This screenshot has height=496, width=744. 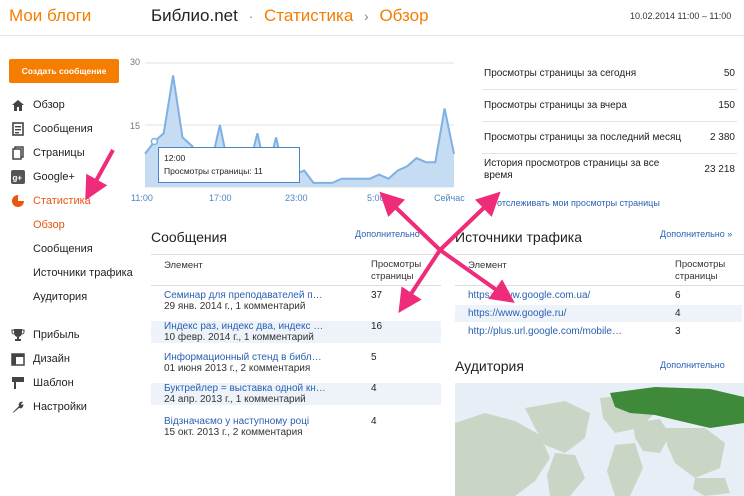 What do you see at coordinates (18, 335) in the screenshot?
I see `trophy-icon` at bounding box center [18, 335].